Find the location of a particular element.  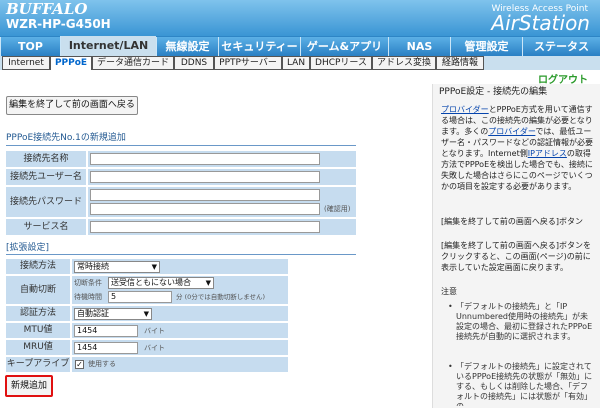

conn-name-input is located at coordinates (205, 159).